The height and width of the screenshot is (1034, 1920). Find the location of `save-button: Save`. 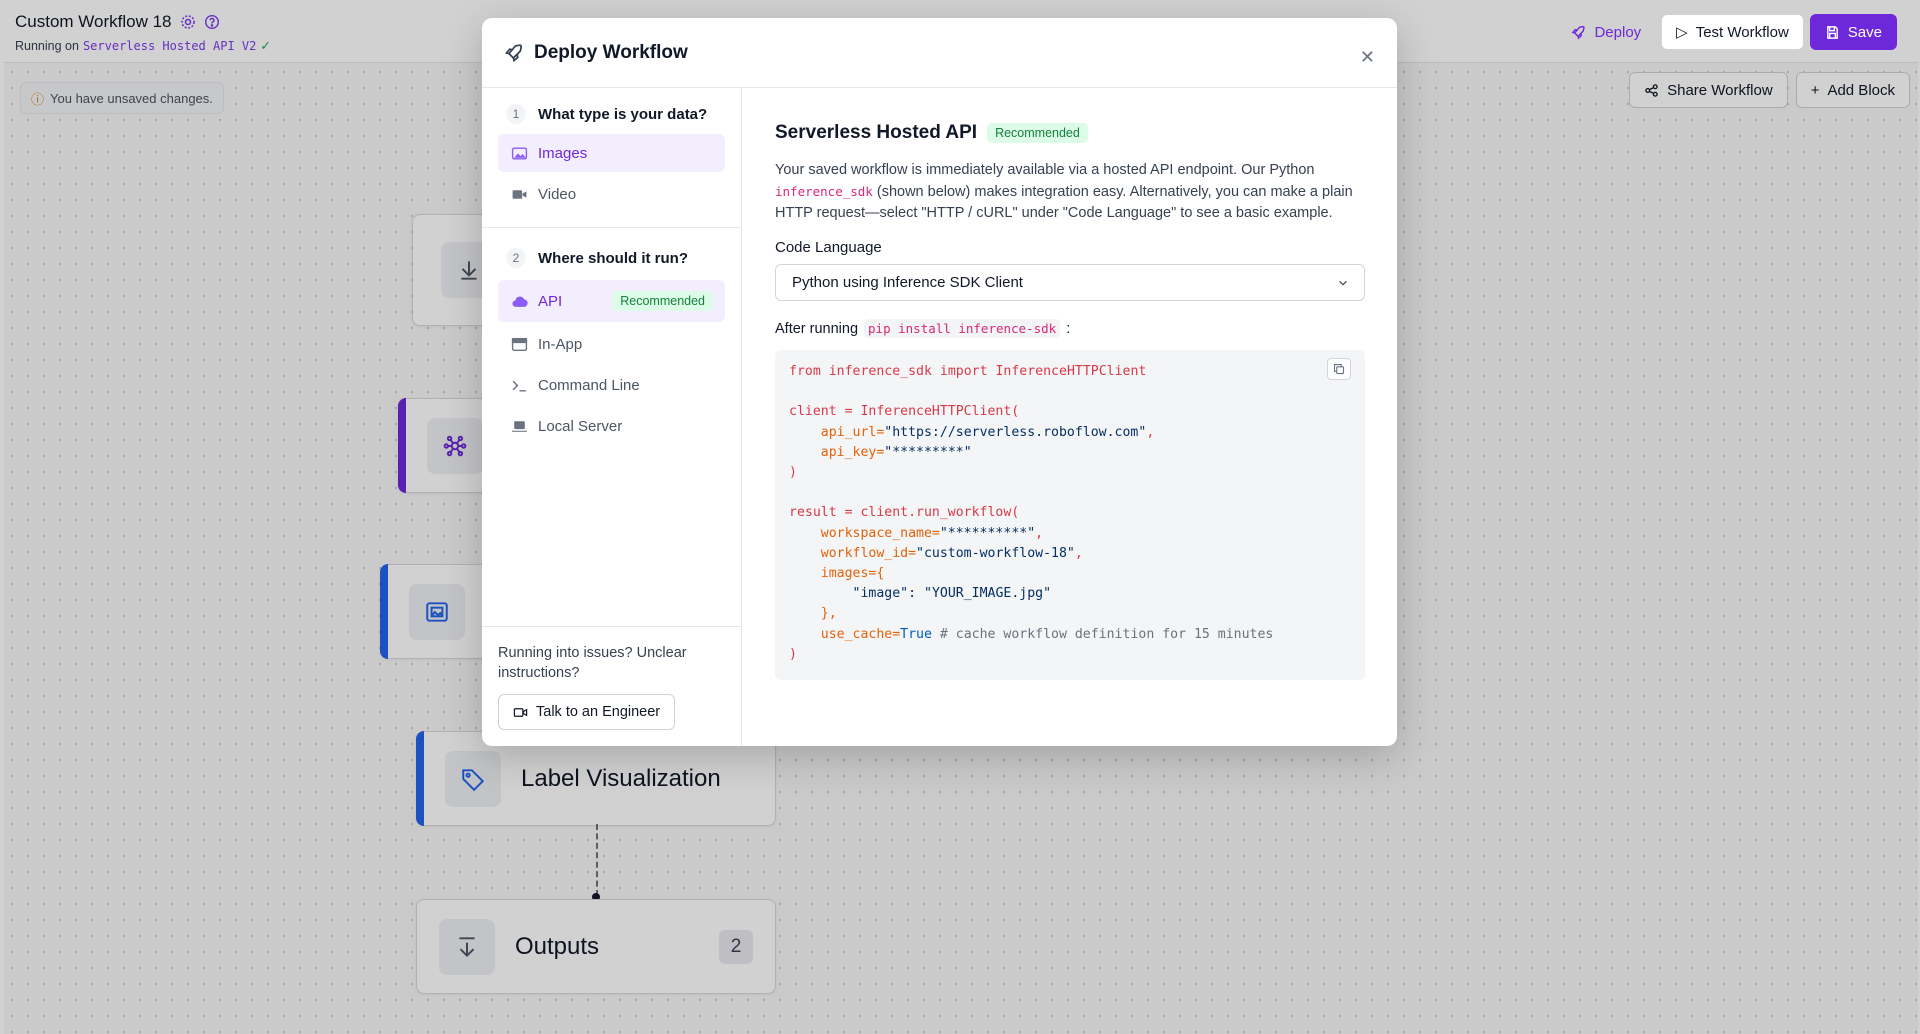

save-button: Save is located at coordinates (1853, 32).